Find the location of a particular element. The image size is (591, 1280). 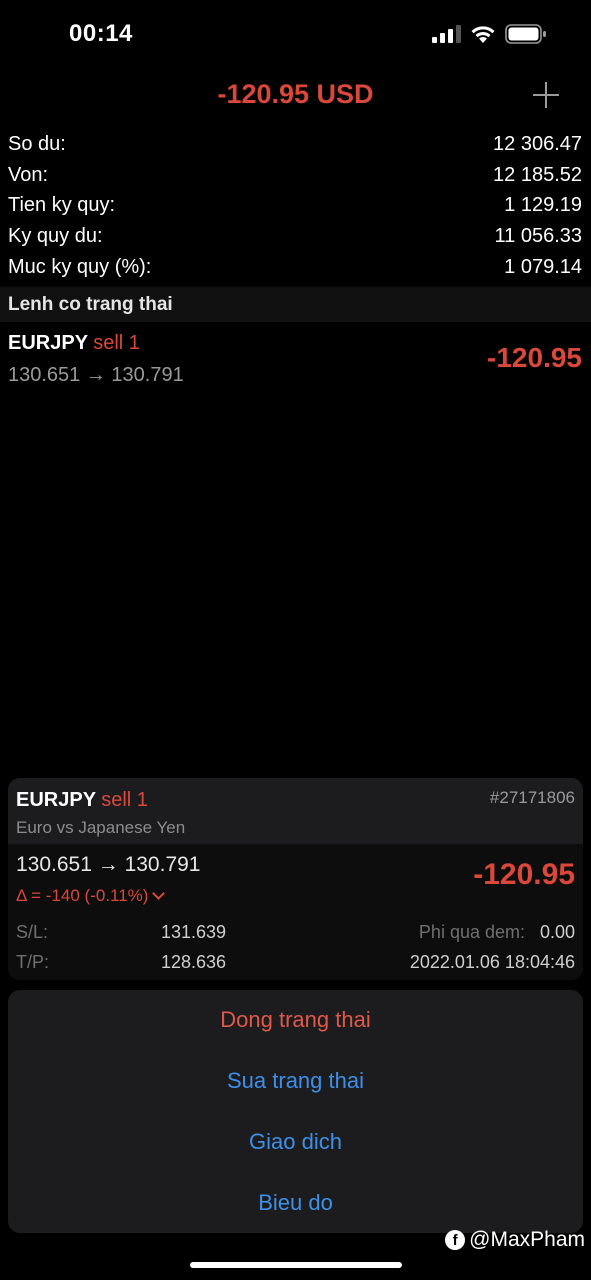

position-symbol: EURJPY sell 1 is located at coordinates (74, 343).